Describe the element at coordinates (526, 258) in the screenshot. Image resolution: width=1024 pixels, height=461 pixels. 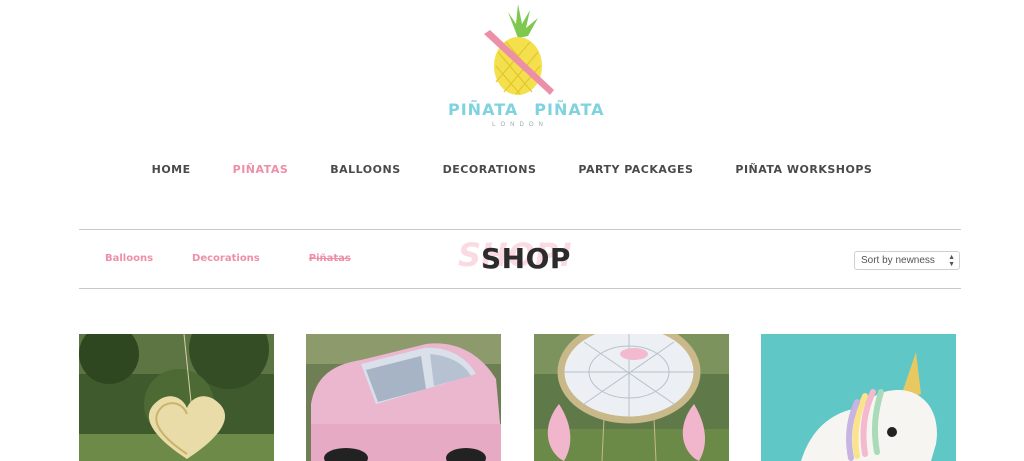
I see `page-title: SHOP` at that location.